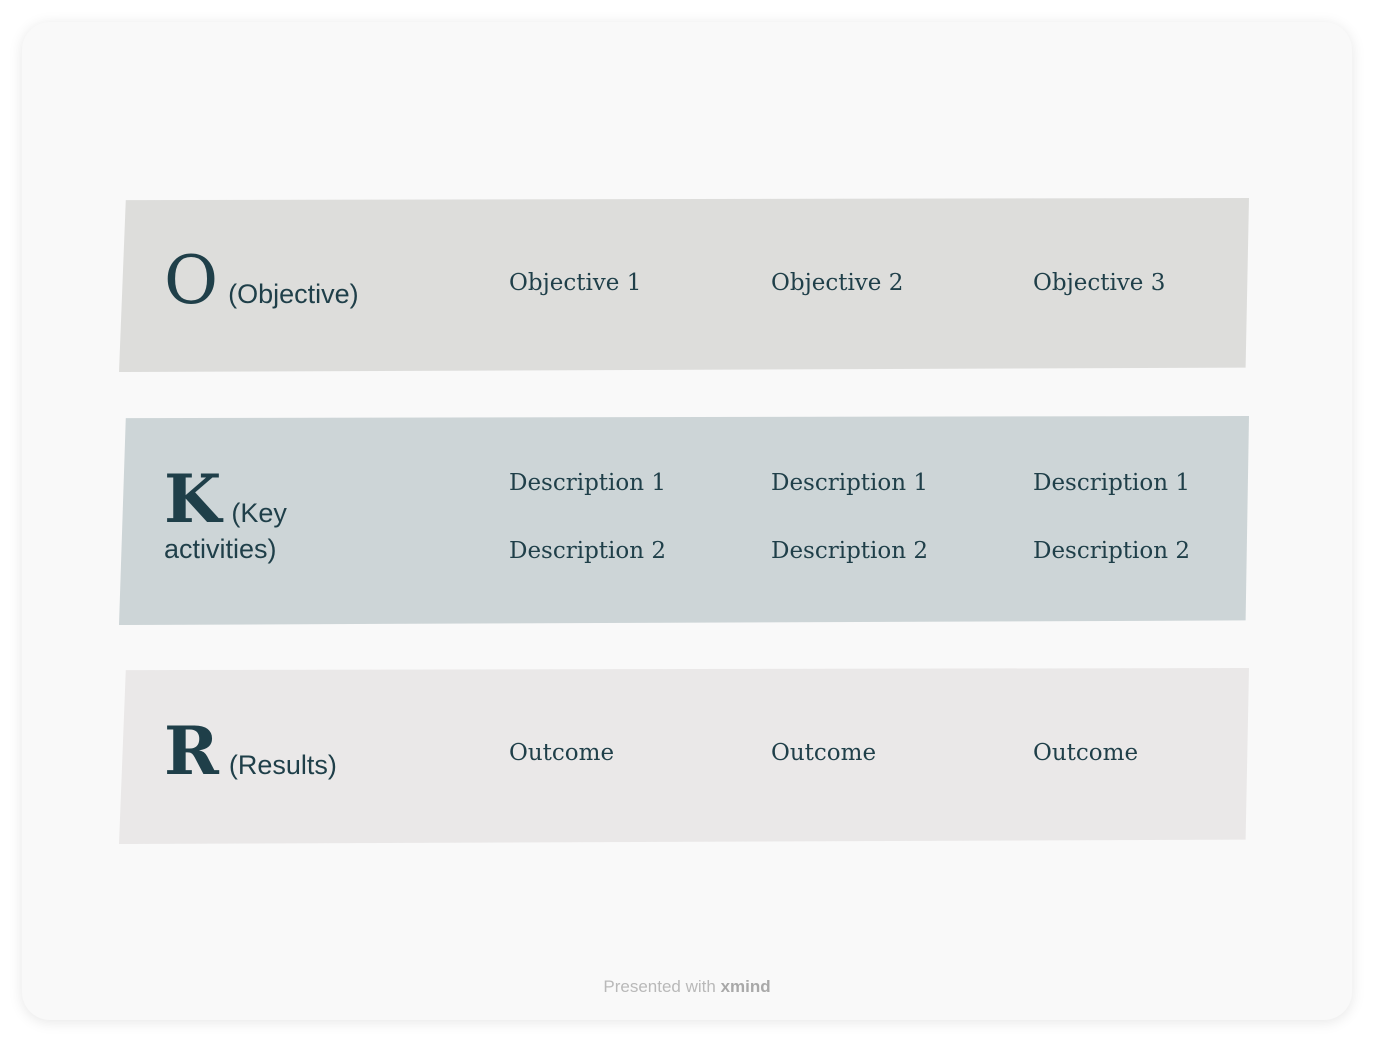 This screenshot has height=1042, width=1374. Describe the element at coordinates (191, 280) in the screenshot. I see `objective-letter: O` at that location.